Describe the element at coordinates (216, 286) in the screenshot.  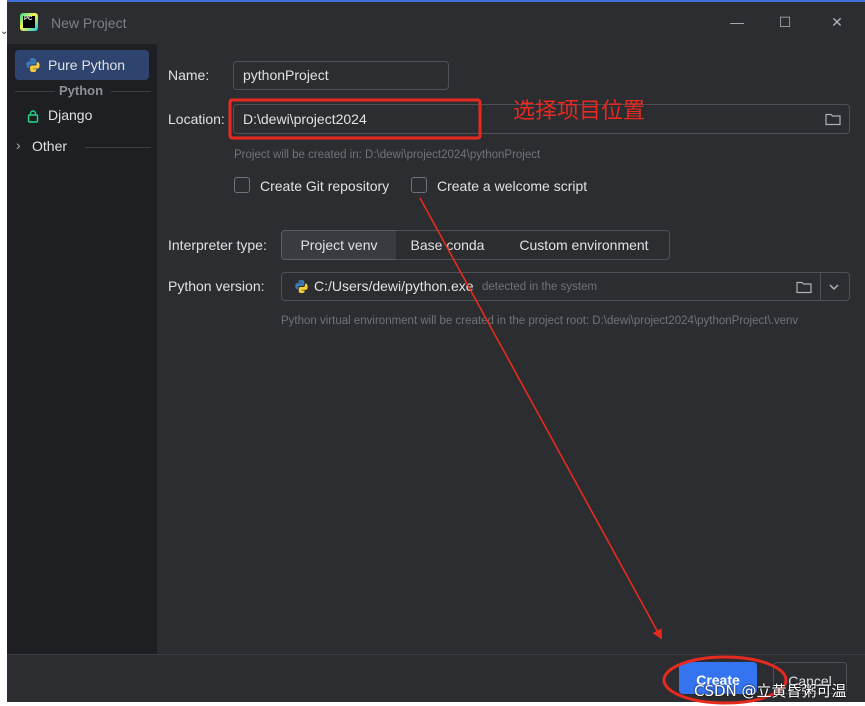
I see `python-version-label: Python version:` at that location.